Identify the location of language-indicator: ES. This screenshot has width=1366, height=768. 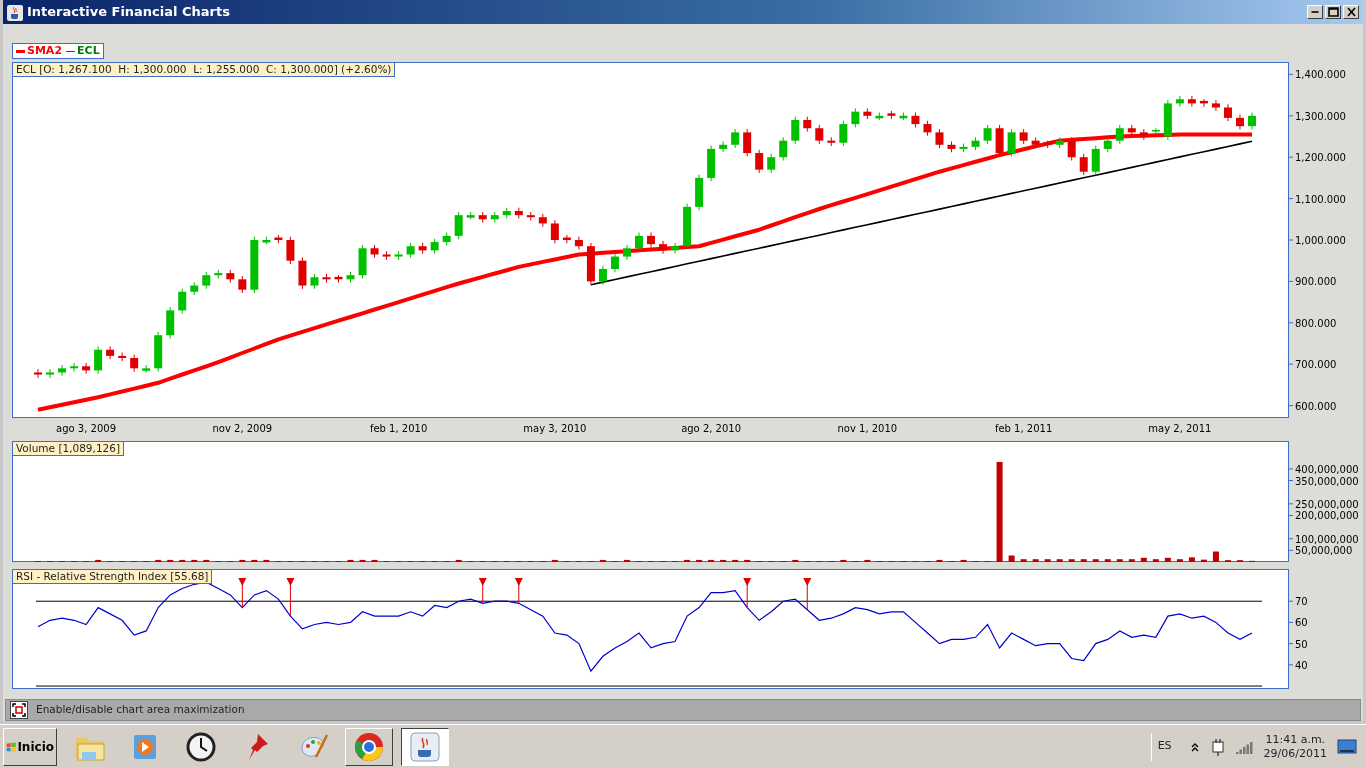
(1164, 746).